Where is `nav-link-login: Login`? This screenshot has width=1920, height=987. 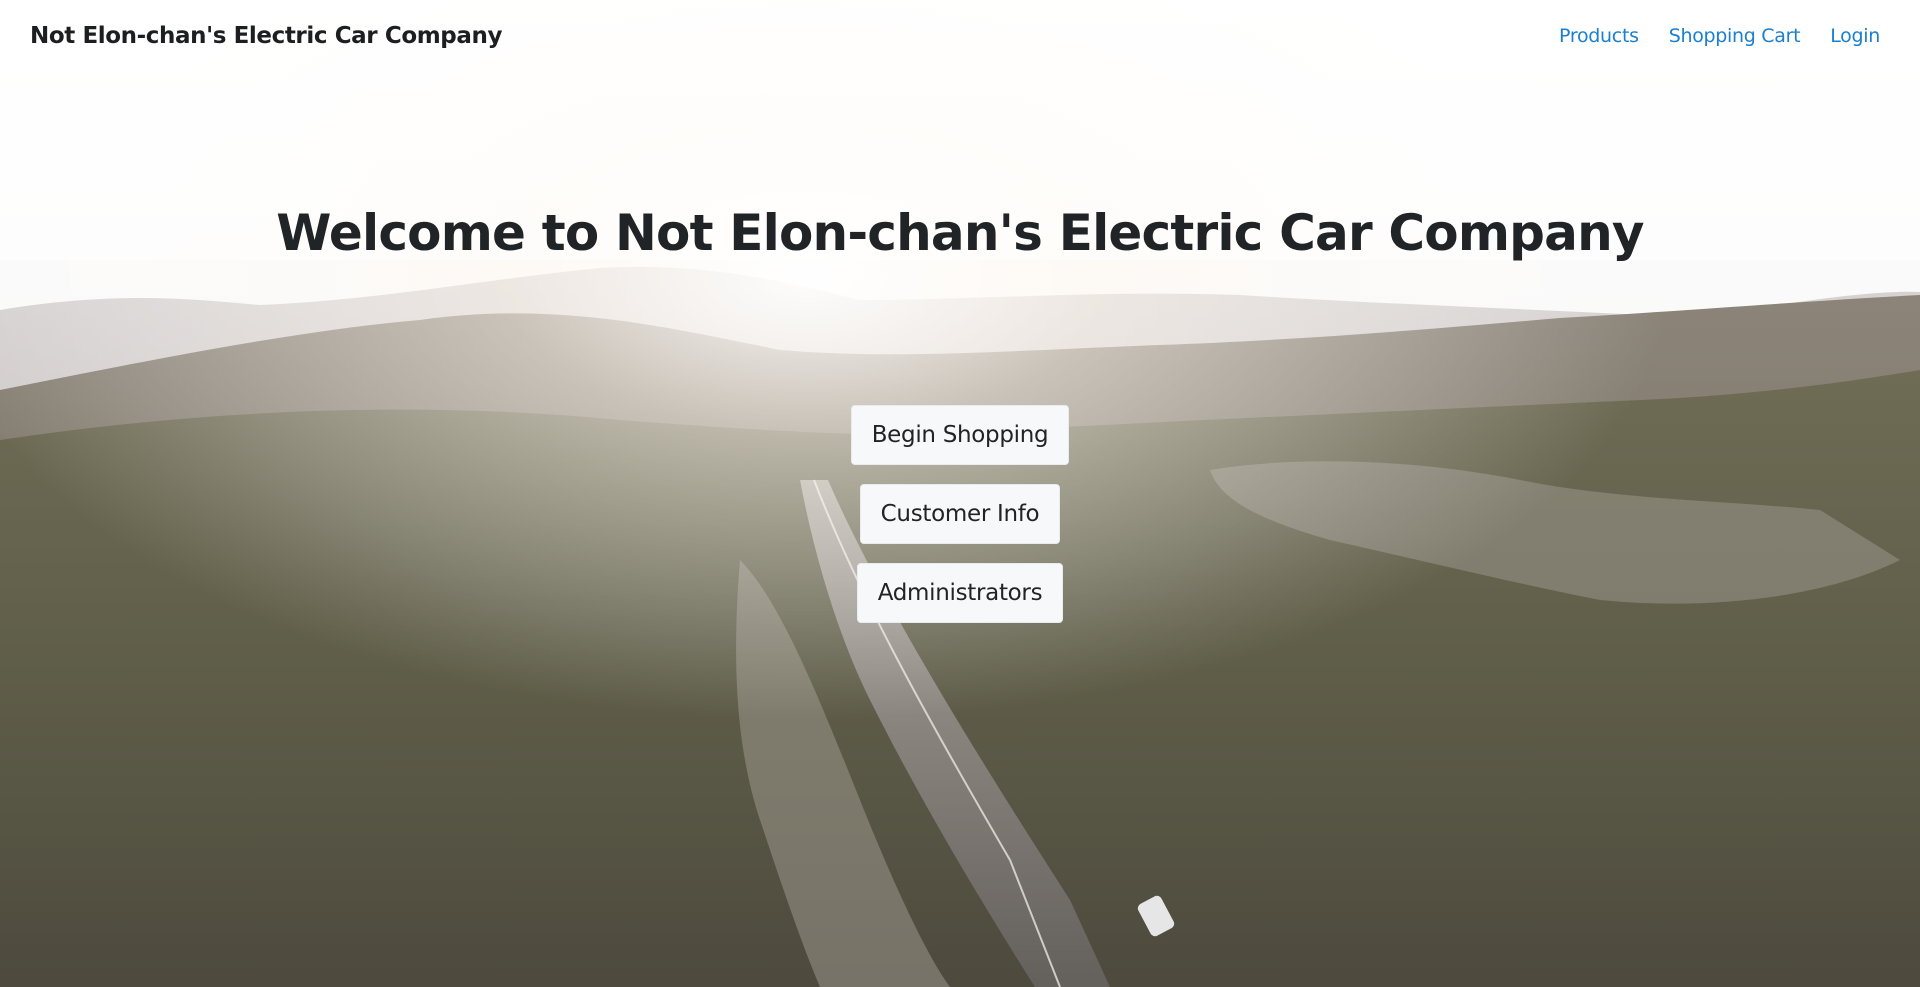
nav-link-login: Login is located at coordinates (1855, 36).